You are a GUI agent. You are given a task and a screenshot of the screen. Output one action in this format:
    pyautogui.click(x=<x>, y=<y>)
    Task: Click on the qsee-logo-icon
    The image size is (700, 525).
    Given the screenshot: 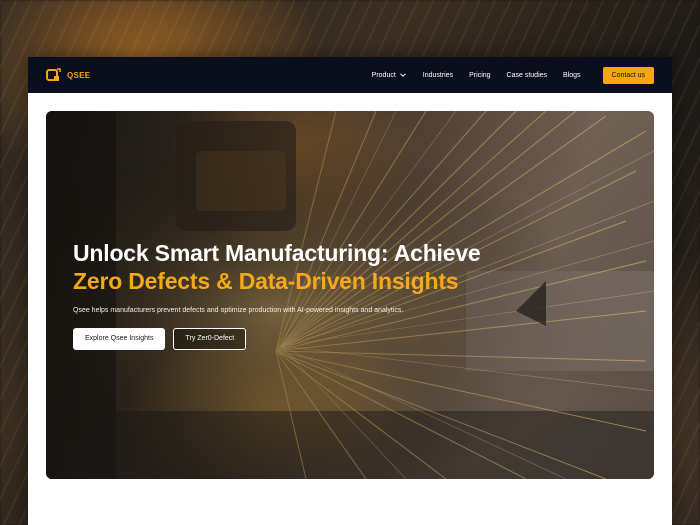 What is the action you would take?
    pyautogui.click(x=54, y=75)
    